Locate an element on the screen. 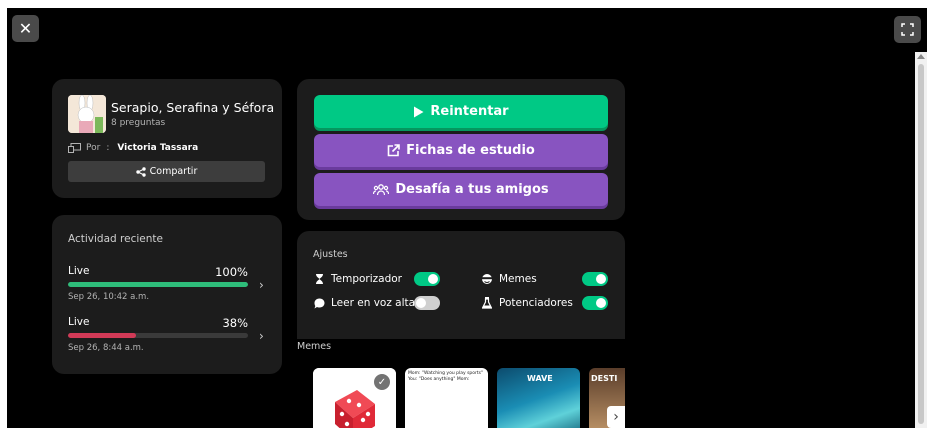 This screenshot has height=428, width=927. question-count: 8 preguntas is located at coordinates (138, 123).